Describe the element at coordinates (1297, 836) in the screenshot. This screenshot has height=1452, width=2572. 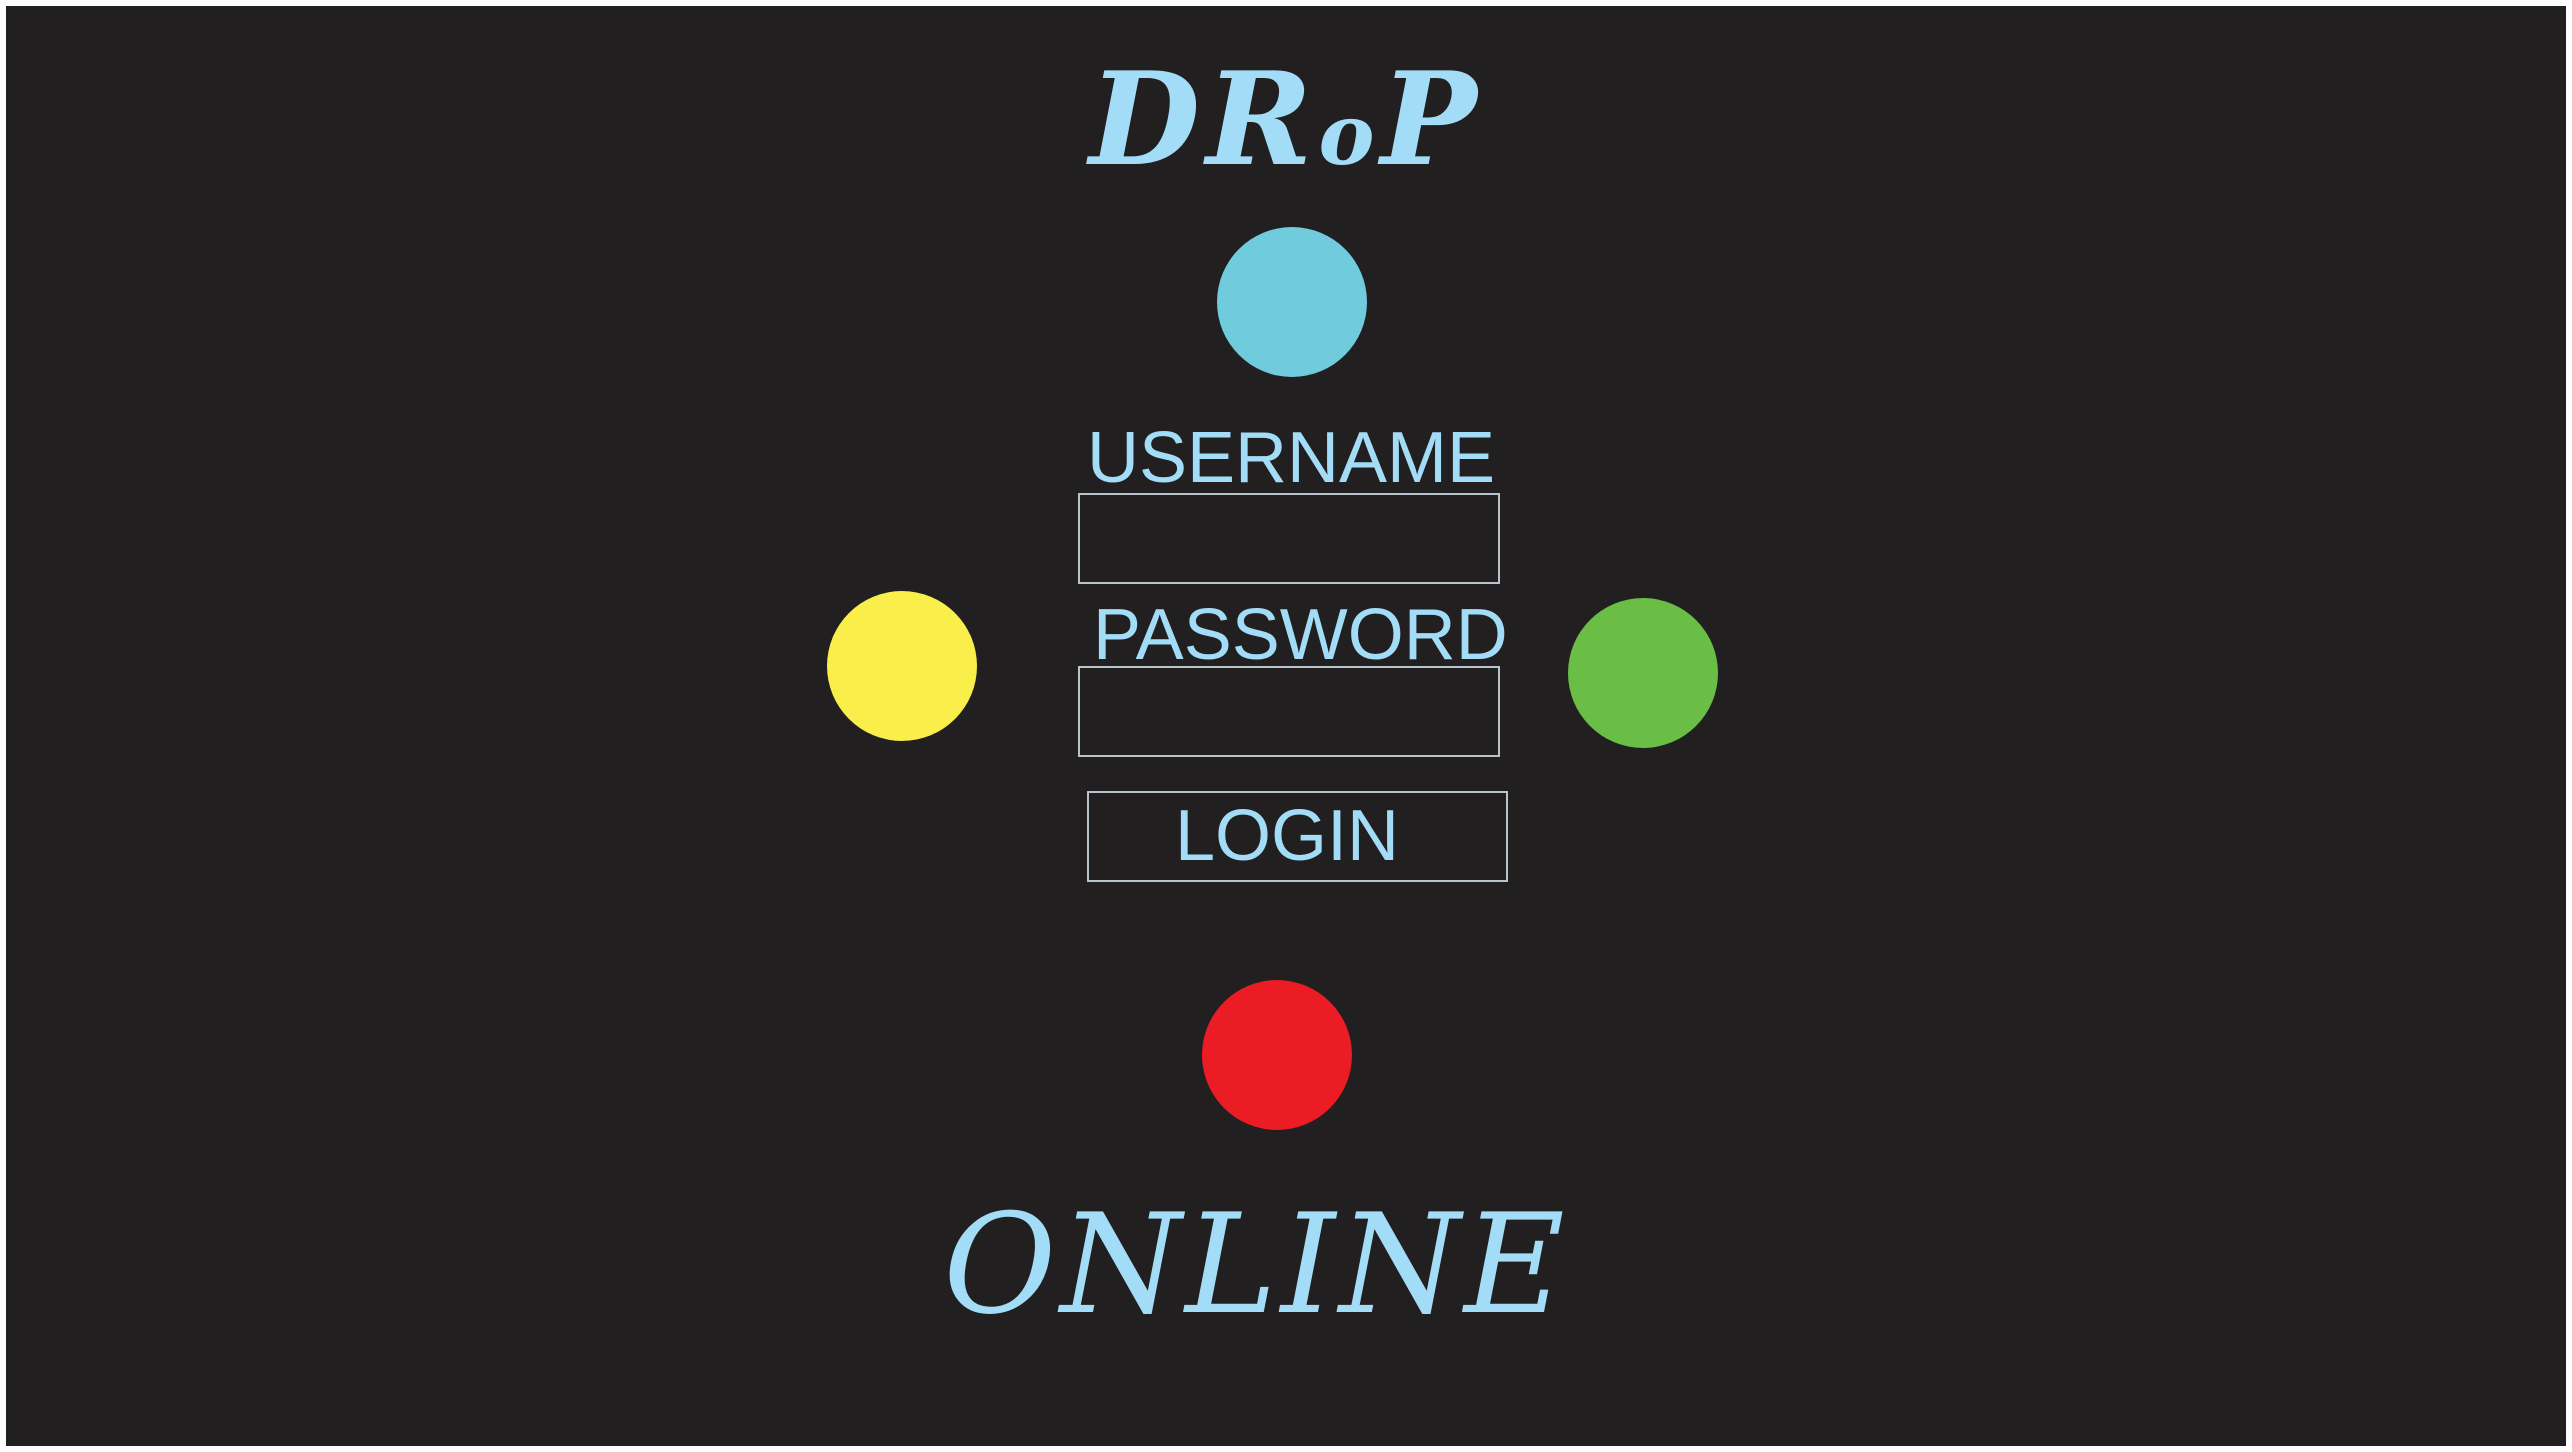
I see `login-button: LOGIN` at that location.